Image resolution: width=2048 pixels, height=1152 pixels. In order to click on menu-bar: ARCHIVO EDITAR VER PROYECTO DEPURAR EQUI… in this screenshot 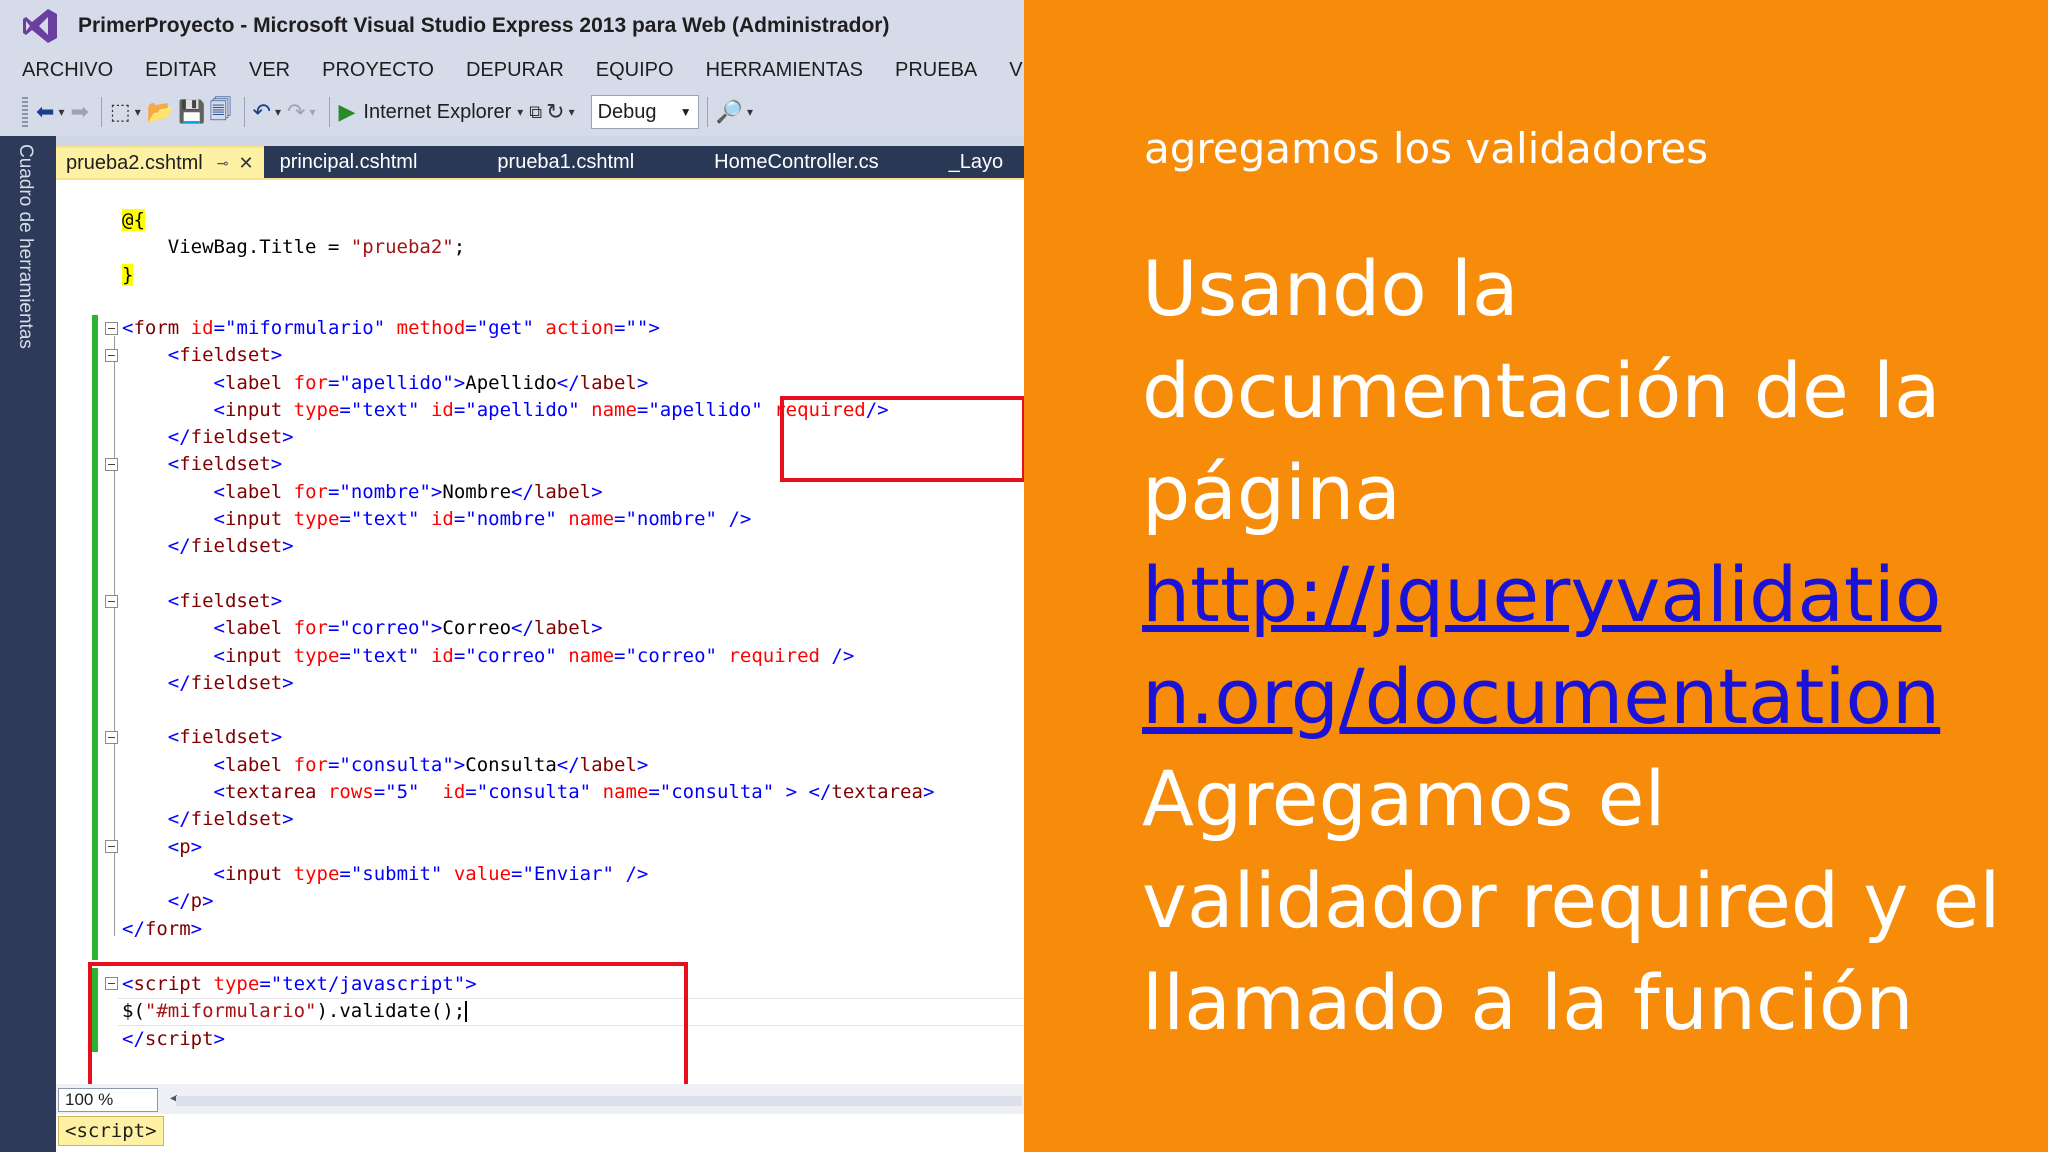, I will do `click(512, 70)`.